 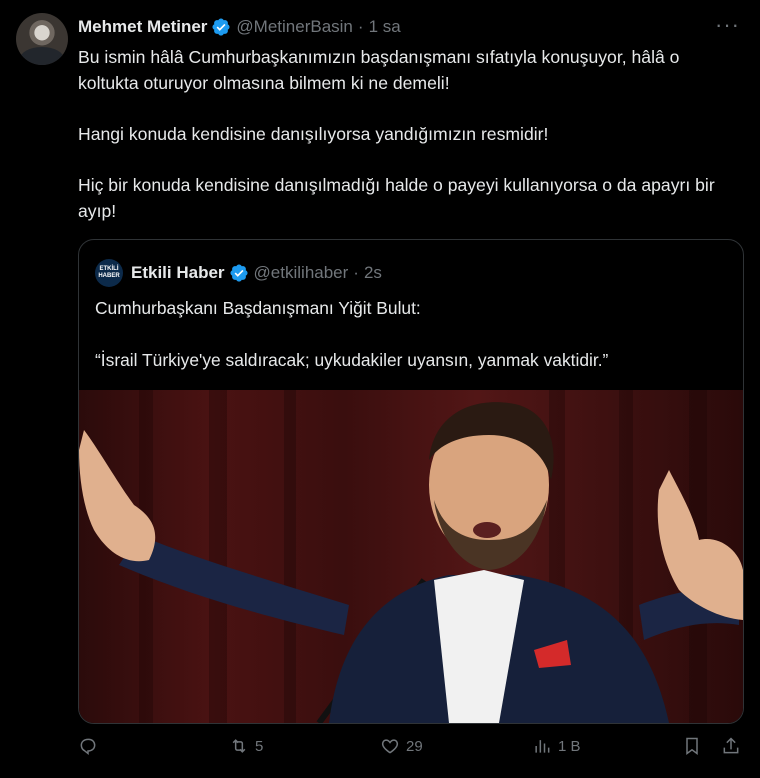 What do you see at coordinates (142, 27) in the screenshot?
I see `author-name: Mehmet Metiner` at bounding box center [142, 27].